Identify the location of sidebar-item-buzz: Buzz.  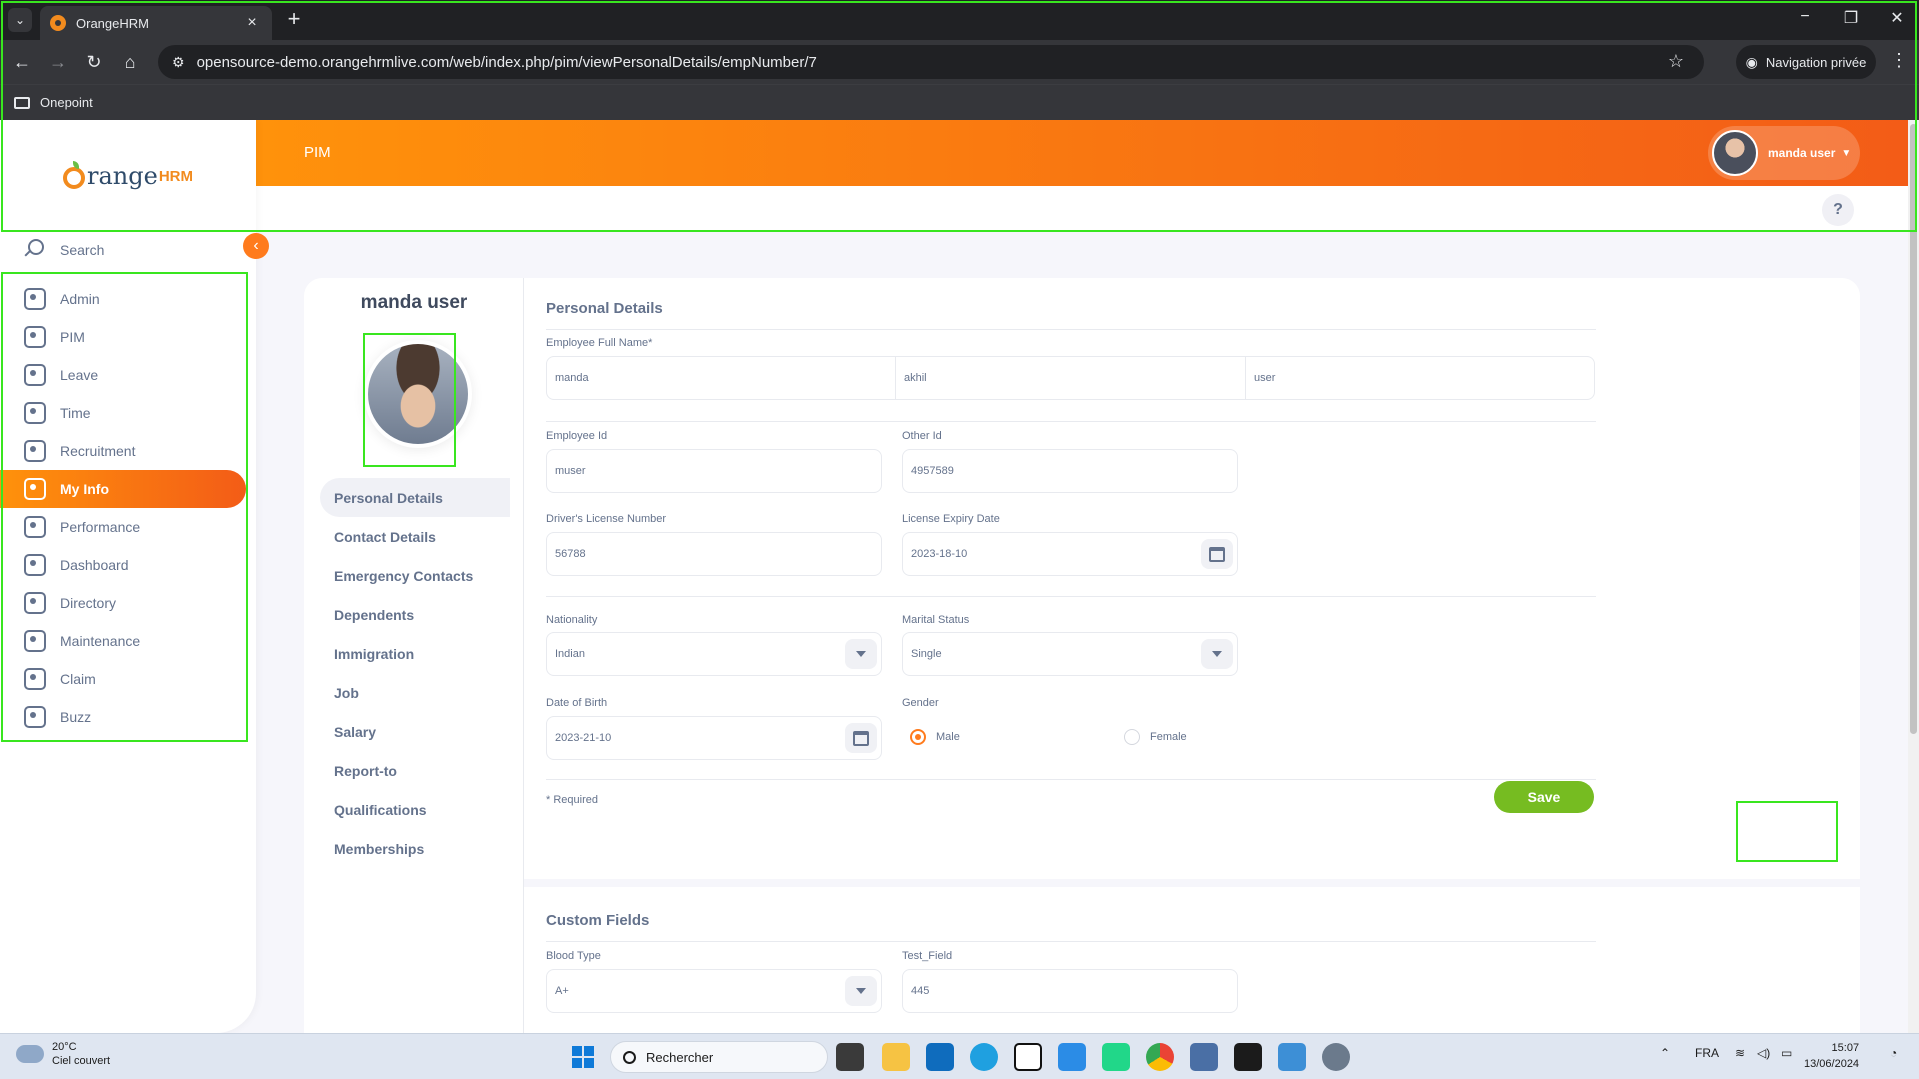
(123, 717).